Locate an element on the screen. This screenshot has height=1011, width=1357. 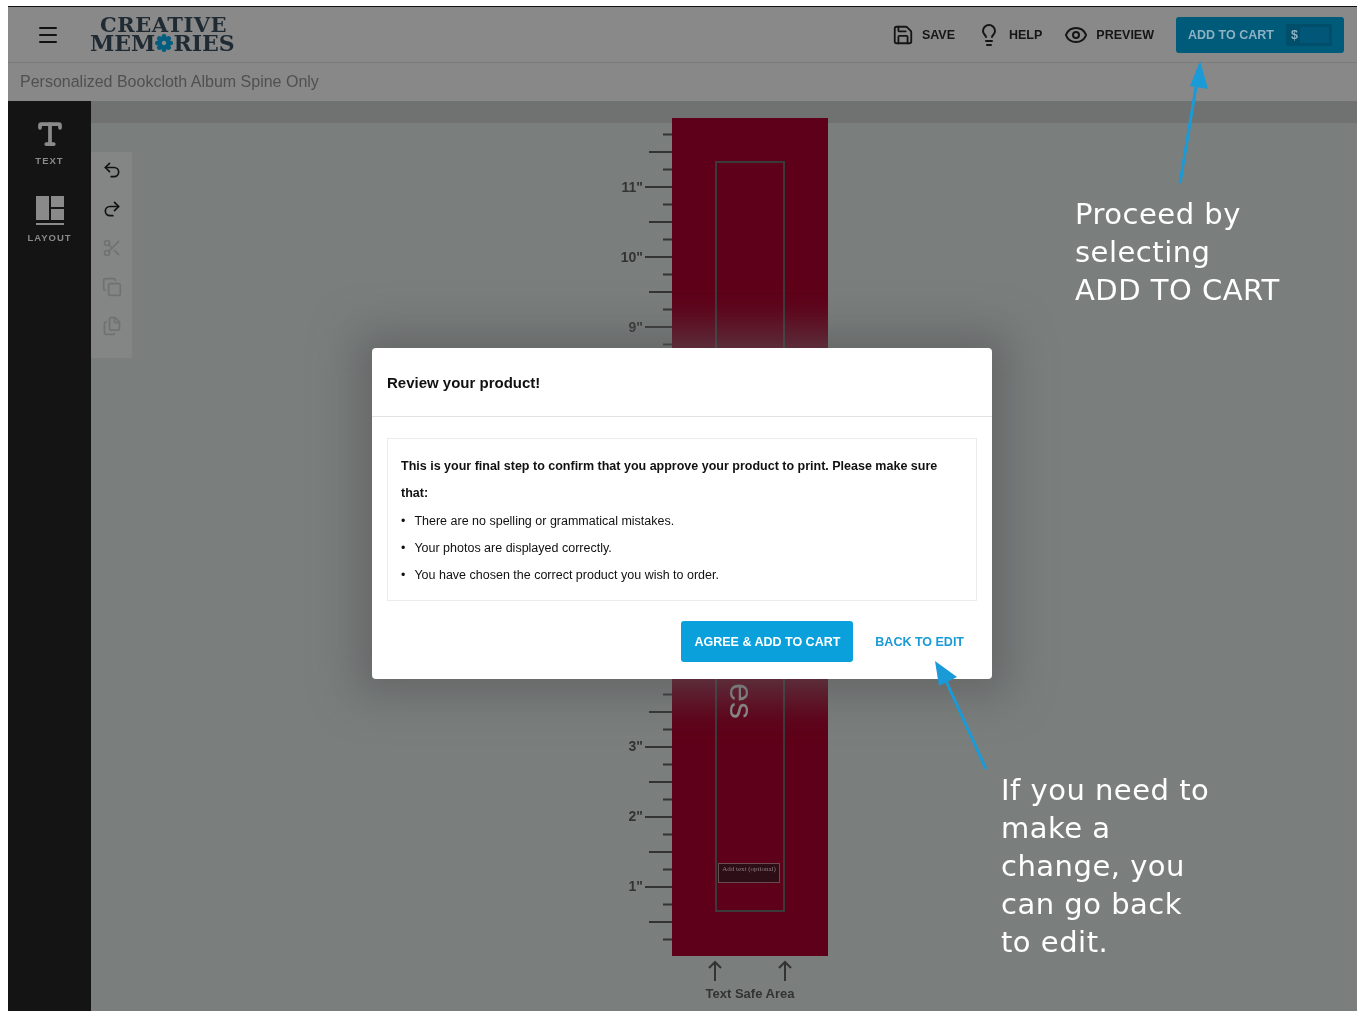
help-button: HELP is located at coordinates (1010, 34).